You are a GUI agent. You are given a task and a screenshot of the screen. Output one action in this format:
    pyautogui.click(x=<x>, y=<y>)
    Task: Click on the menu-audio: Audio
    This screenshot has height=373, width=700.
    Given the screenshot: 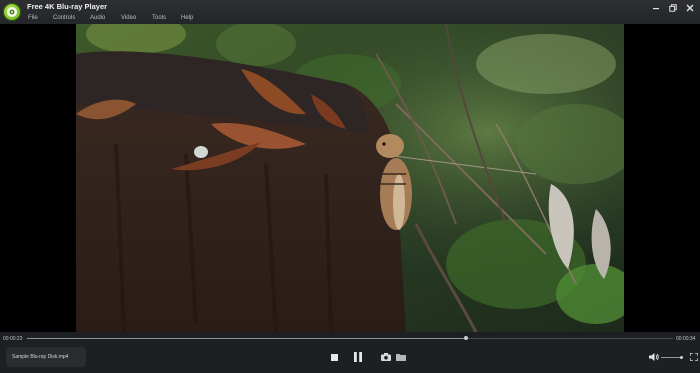 What is the action you would take?
    pyautogui.click(x=105, y=18)
    